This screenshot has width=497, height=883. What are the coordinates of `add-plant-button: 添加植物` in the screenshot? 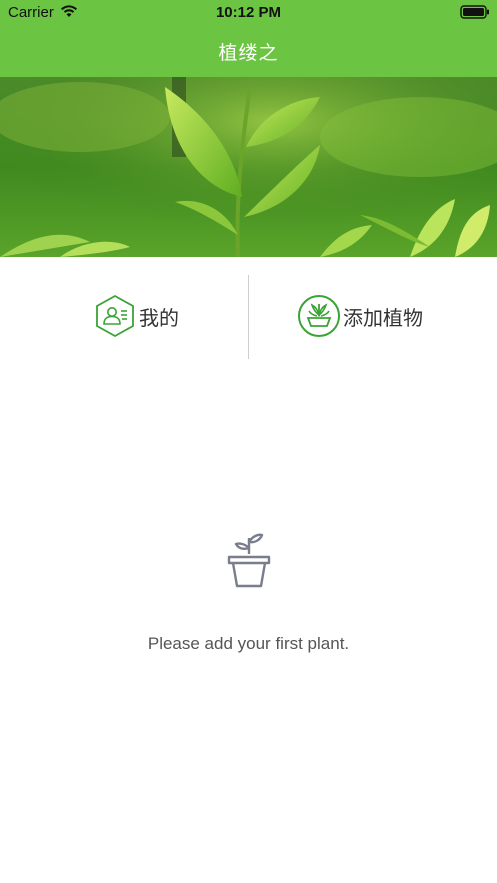 It's located at (360, 316).